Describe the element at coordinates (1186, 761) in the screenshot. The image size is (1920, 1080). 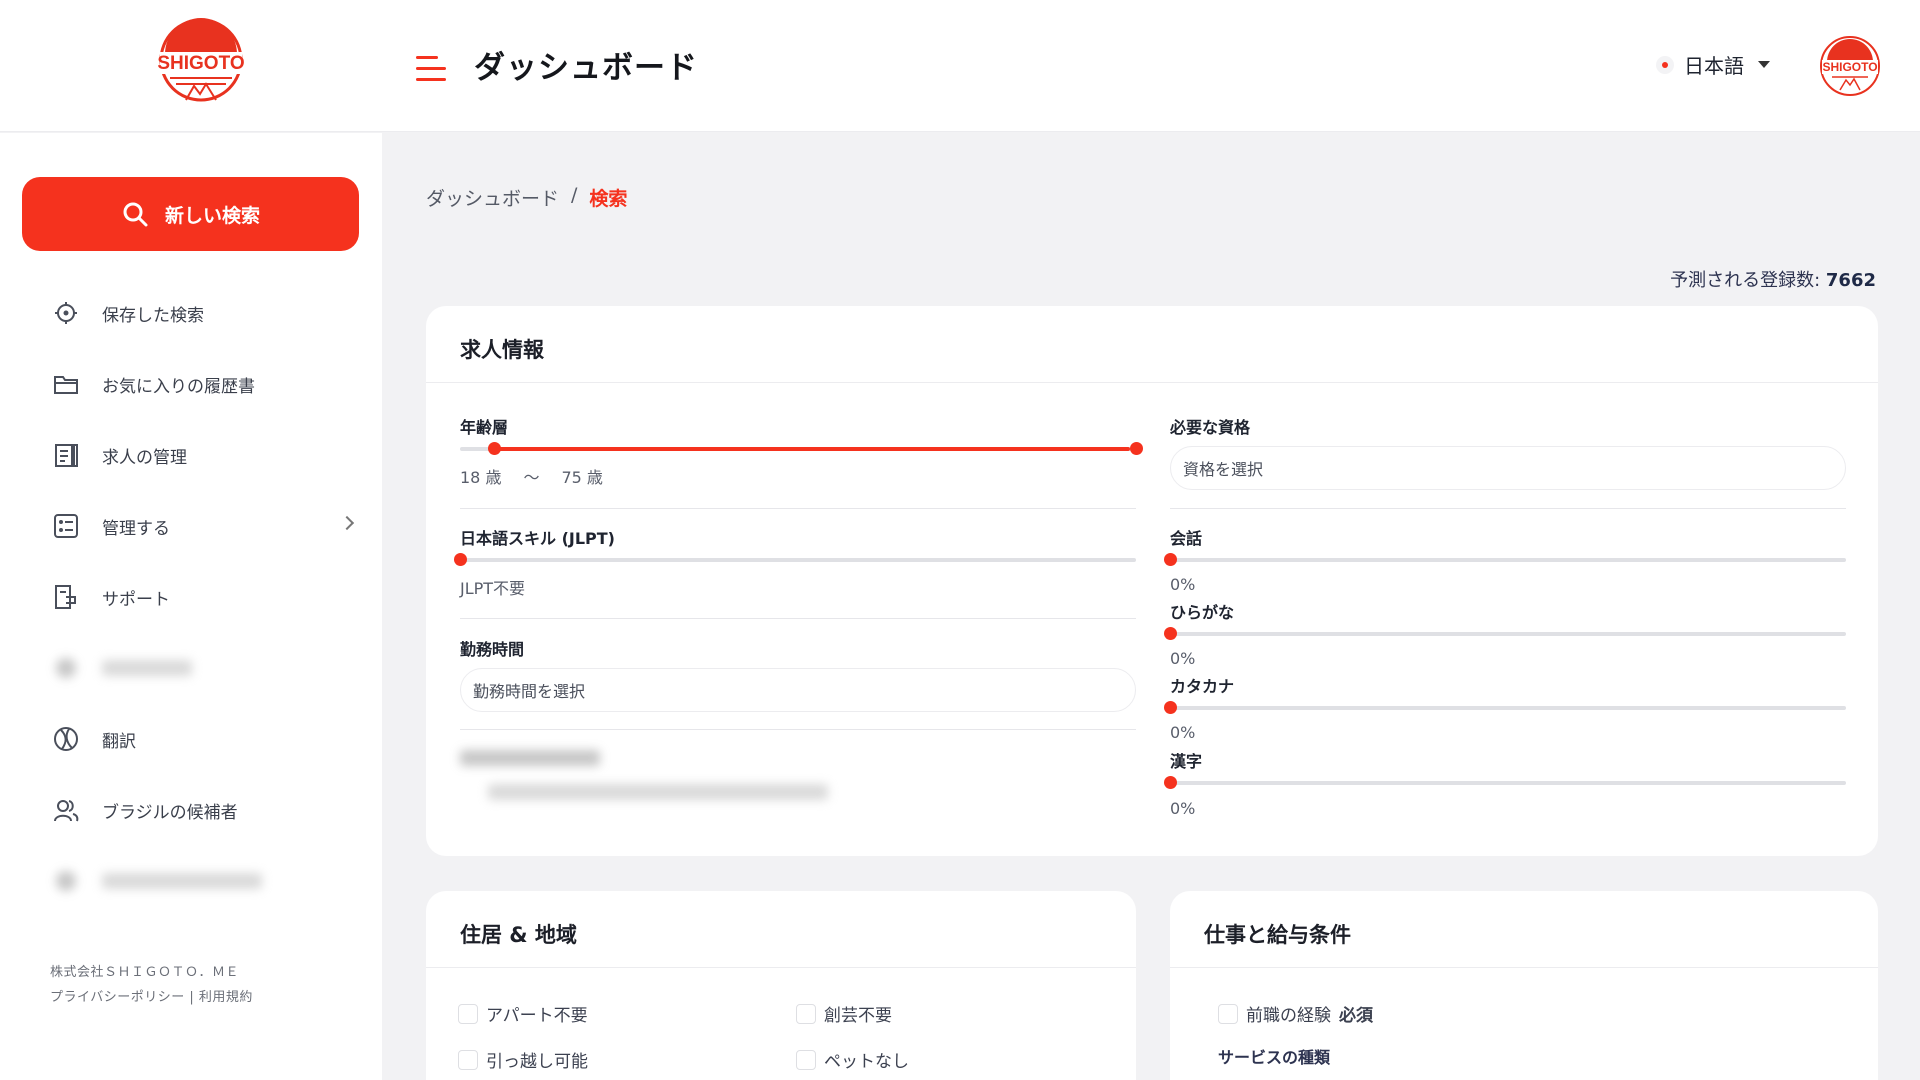
I see `kanji-label: 漢字` at that location.